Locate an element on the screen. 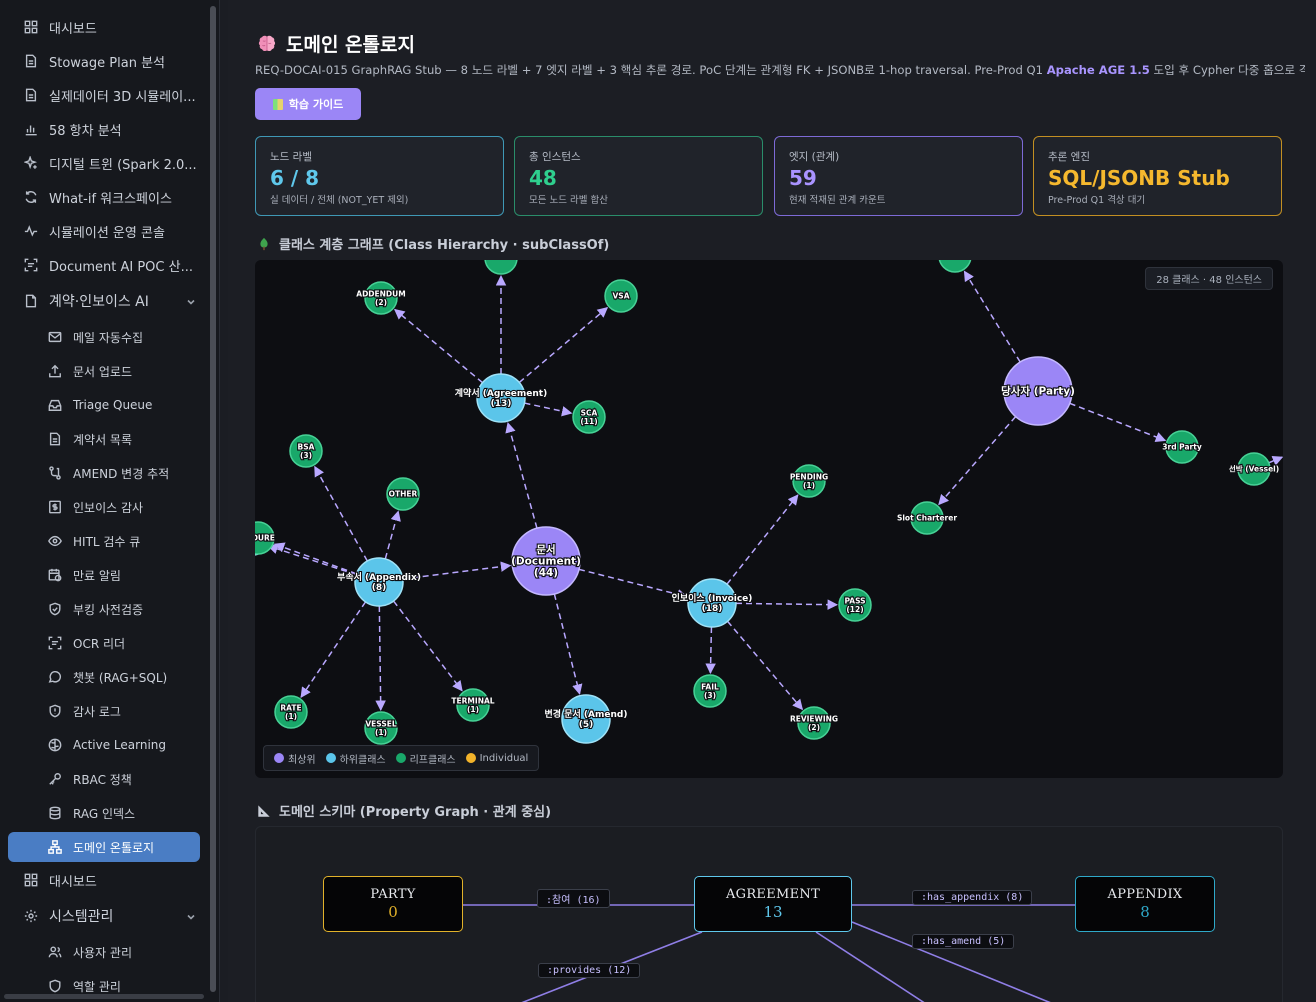 Image resolution: width=1316 pixels, height=1002 pixels. sidebar-item-what-if: What-if 워크스페이스 is located at coordinates (104, 197).